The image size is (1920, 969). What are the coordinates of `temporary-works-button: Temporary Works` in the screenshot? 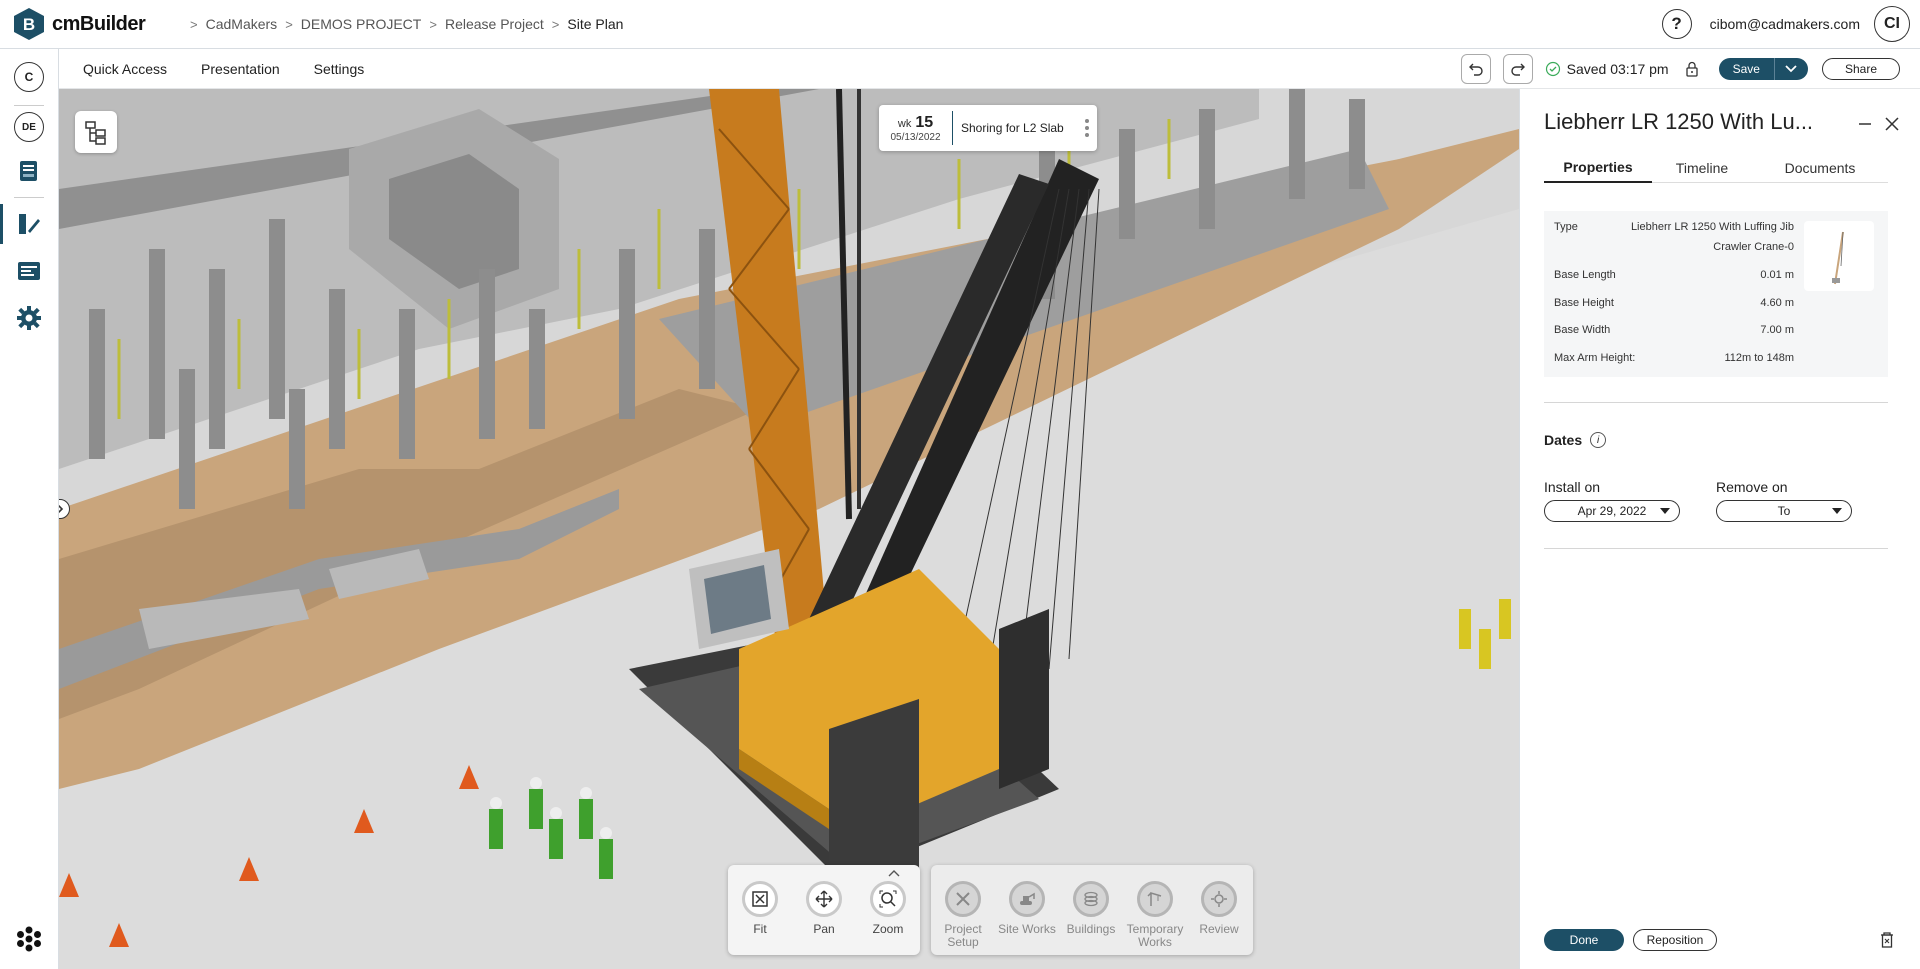 It's located at (1155, 915).